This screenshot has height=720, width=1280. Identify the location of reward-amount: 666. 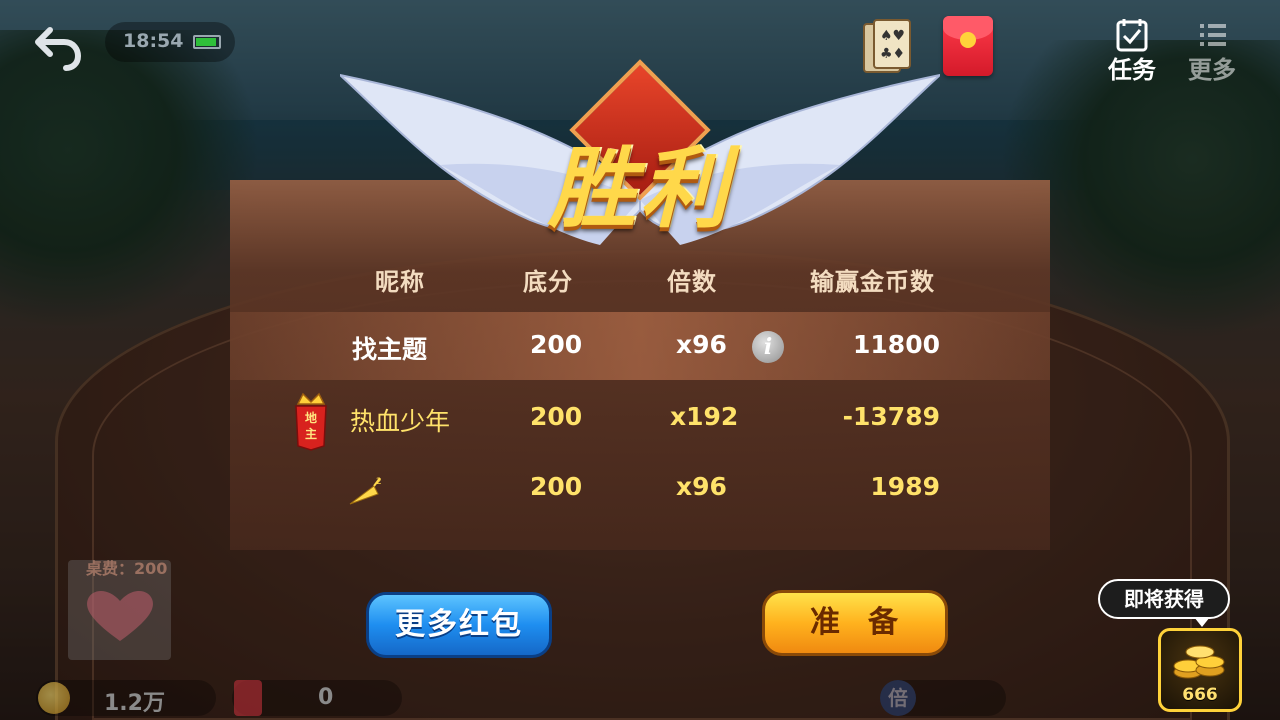
(1200, 695).